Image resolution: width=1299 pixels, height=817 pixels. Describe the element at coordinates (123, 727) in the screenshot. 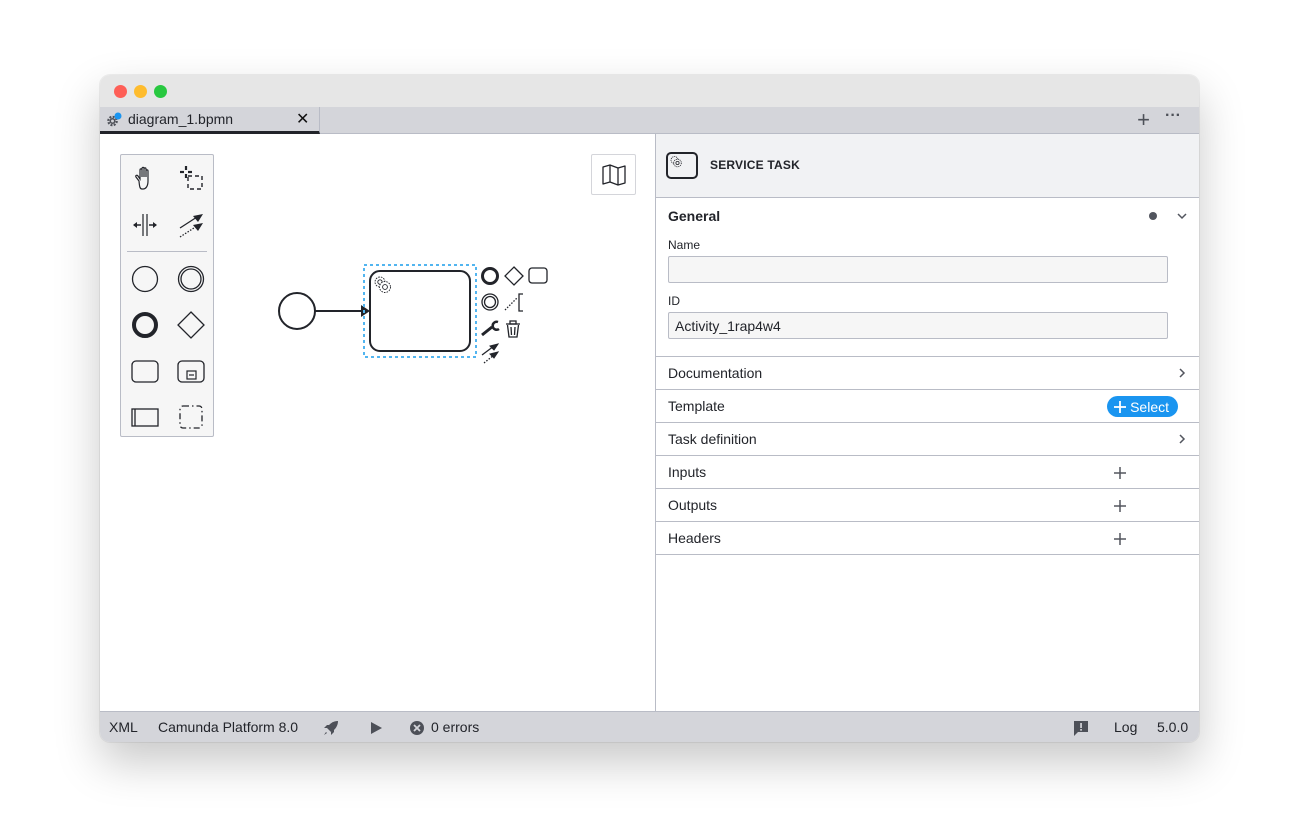

I see `xml-view-button: XML` at that location.